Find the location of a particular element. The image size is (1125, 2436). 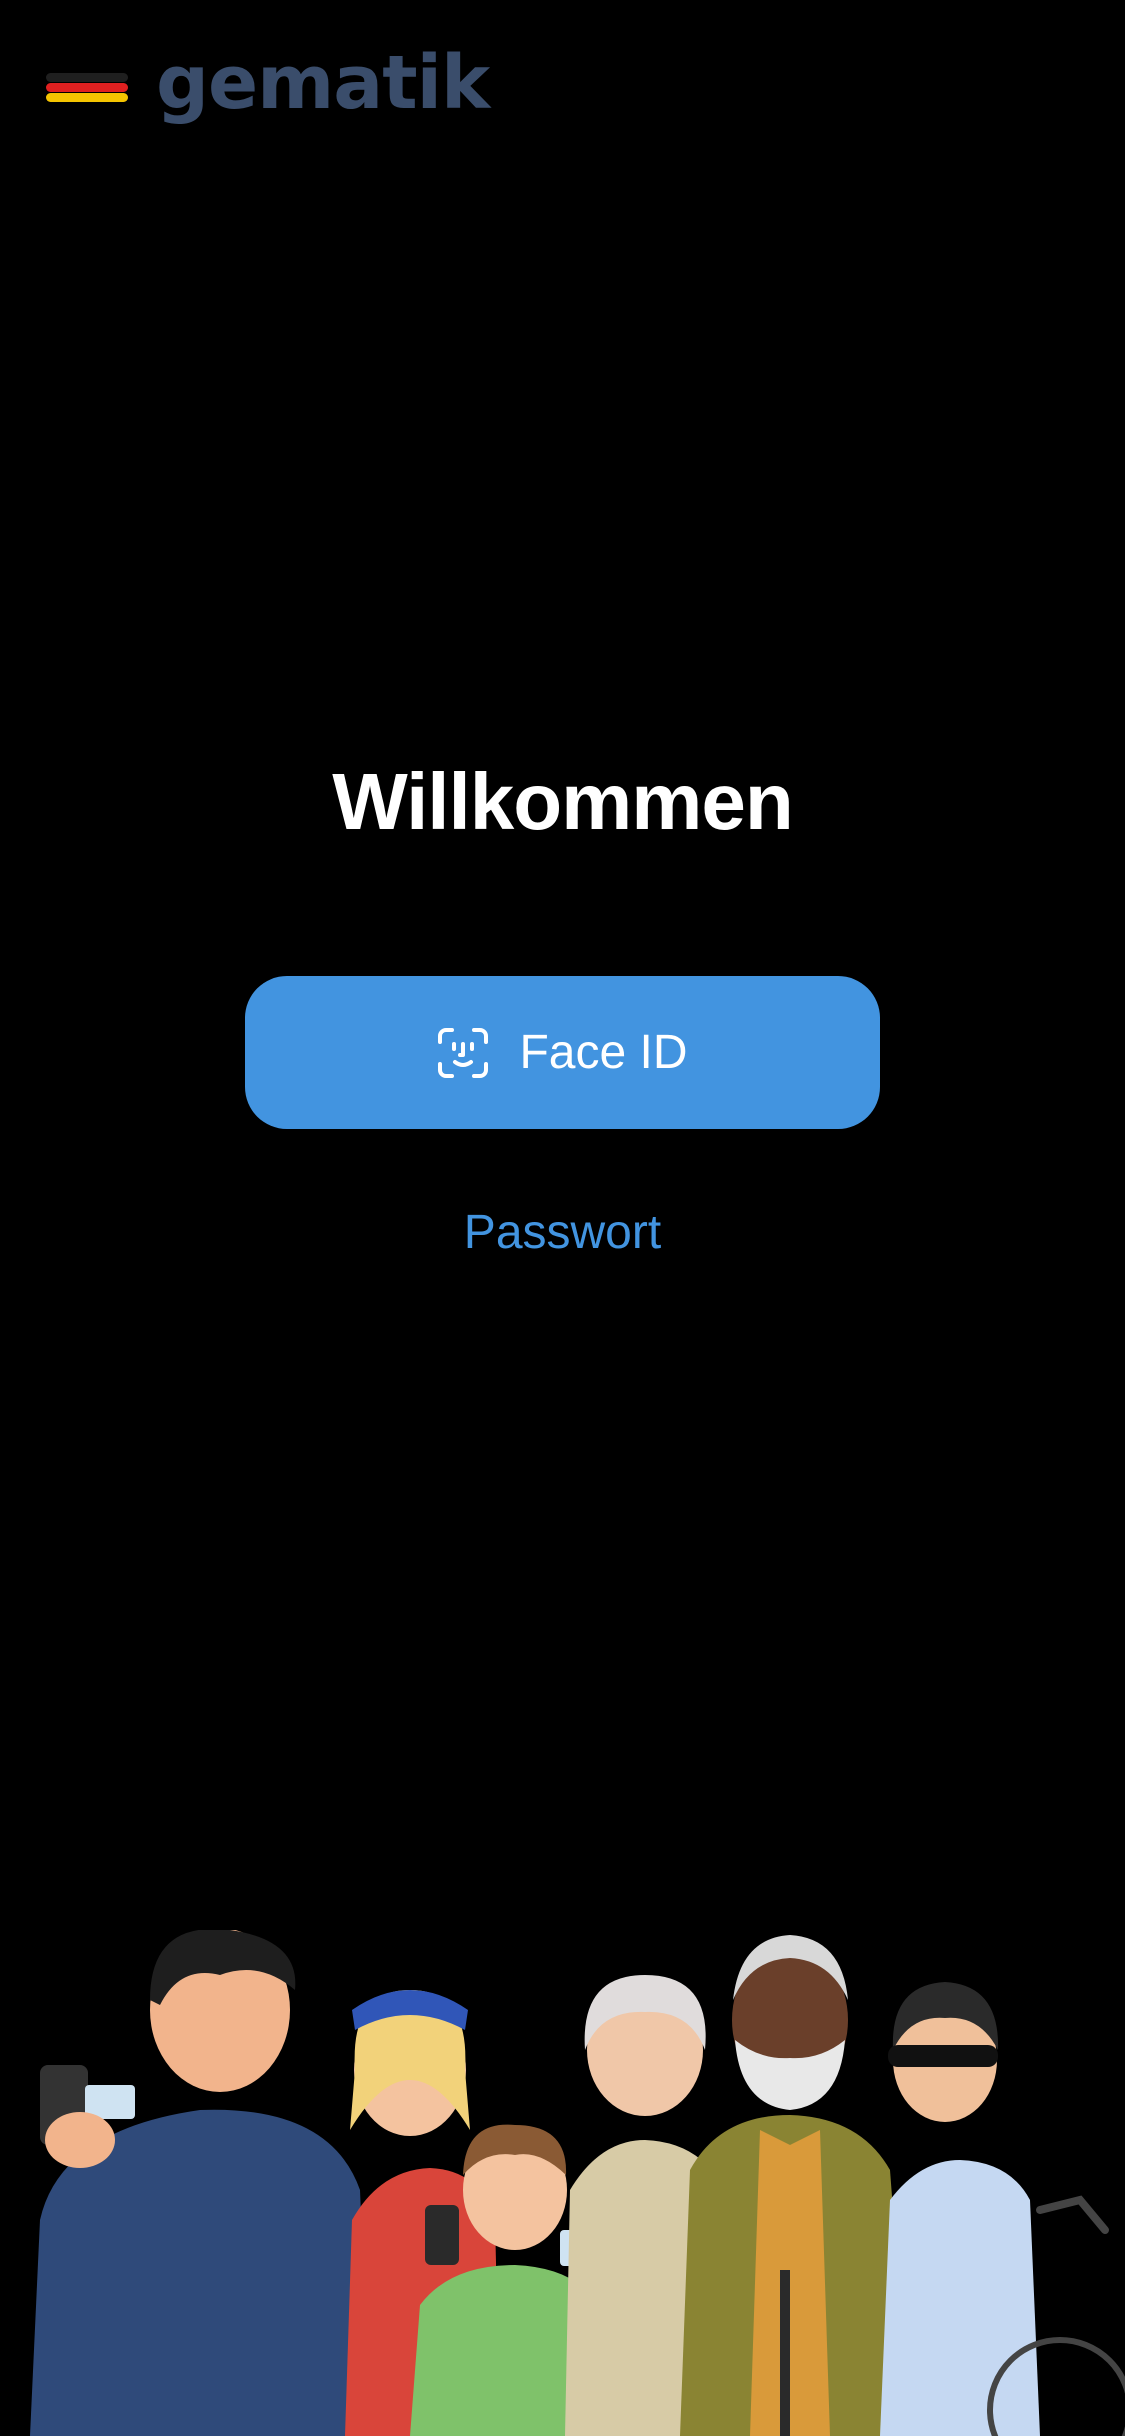

password-link: Passwort is located at coordinates (562, 1233).